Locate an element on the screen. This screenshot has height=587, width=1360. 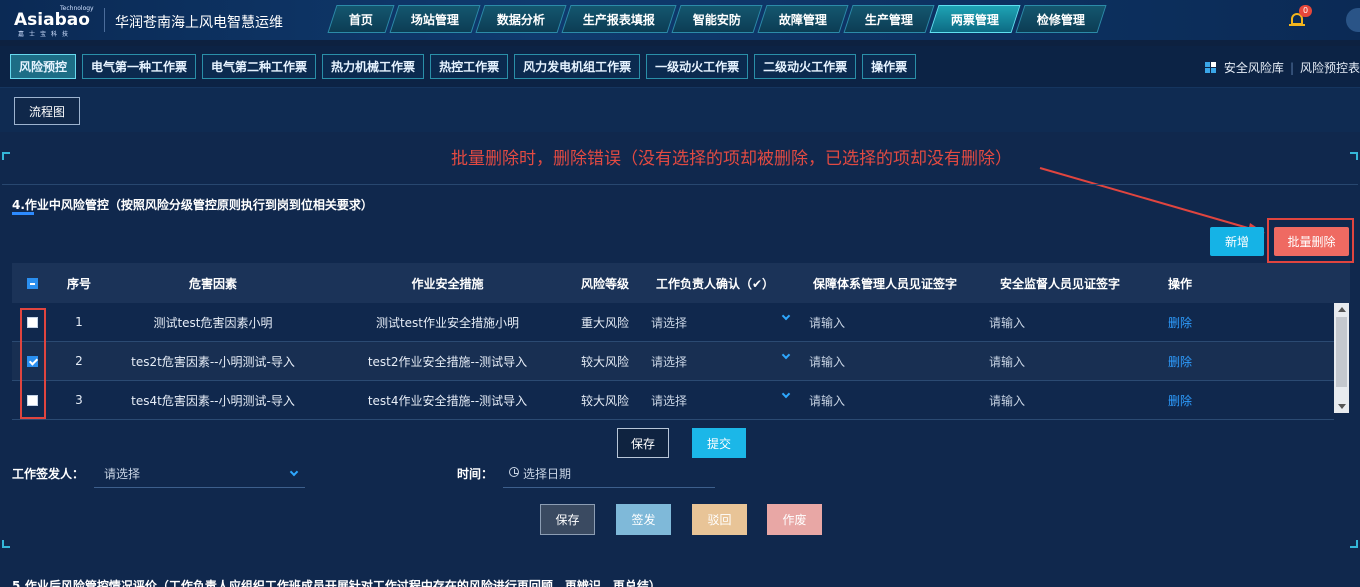
nav-item: 场站管理 is located at coordinates (435, 19).